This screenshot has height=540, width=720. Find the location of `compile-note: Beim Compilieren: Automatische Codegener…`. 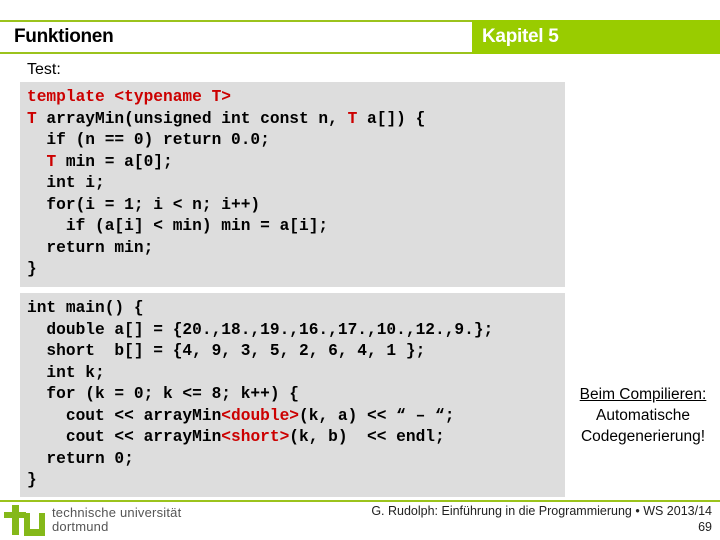

compile-note: Beim Compilieren: Automatische Codegener… is located at coordinates (643, 415).